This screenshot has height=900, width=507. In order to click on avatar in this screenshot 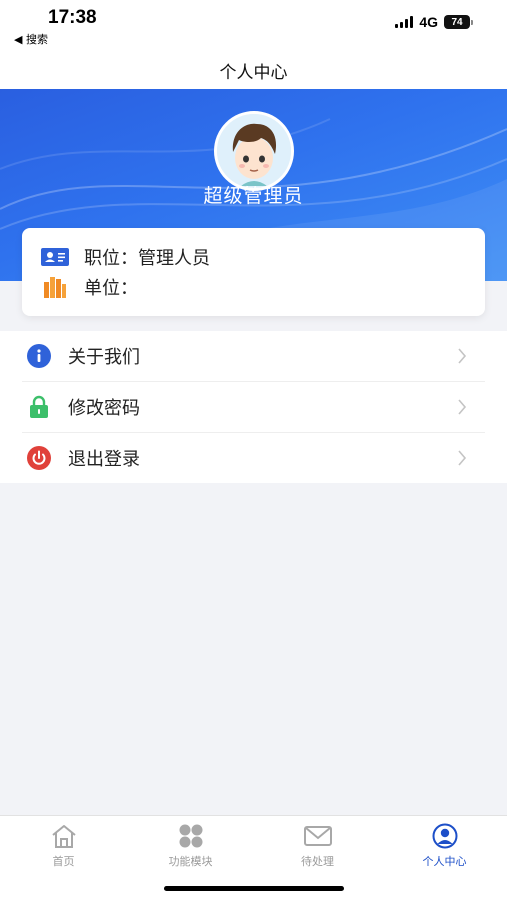, I will do `click(254, 151)`.